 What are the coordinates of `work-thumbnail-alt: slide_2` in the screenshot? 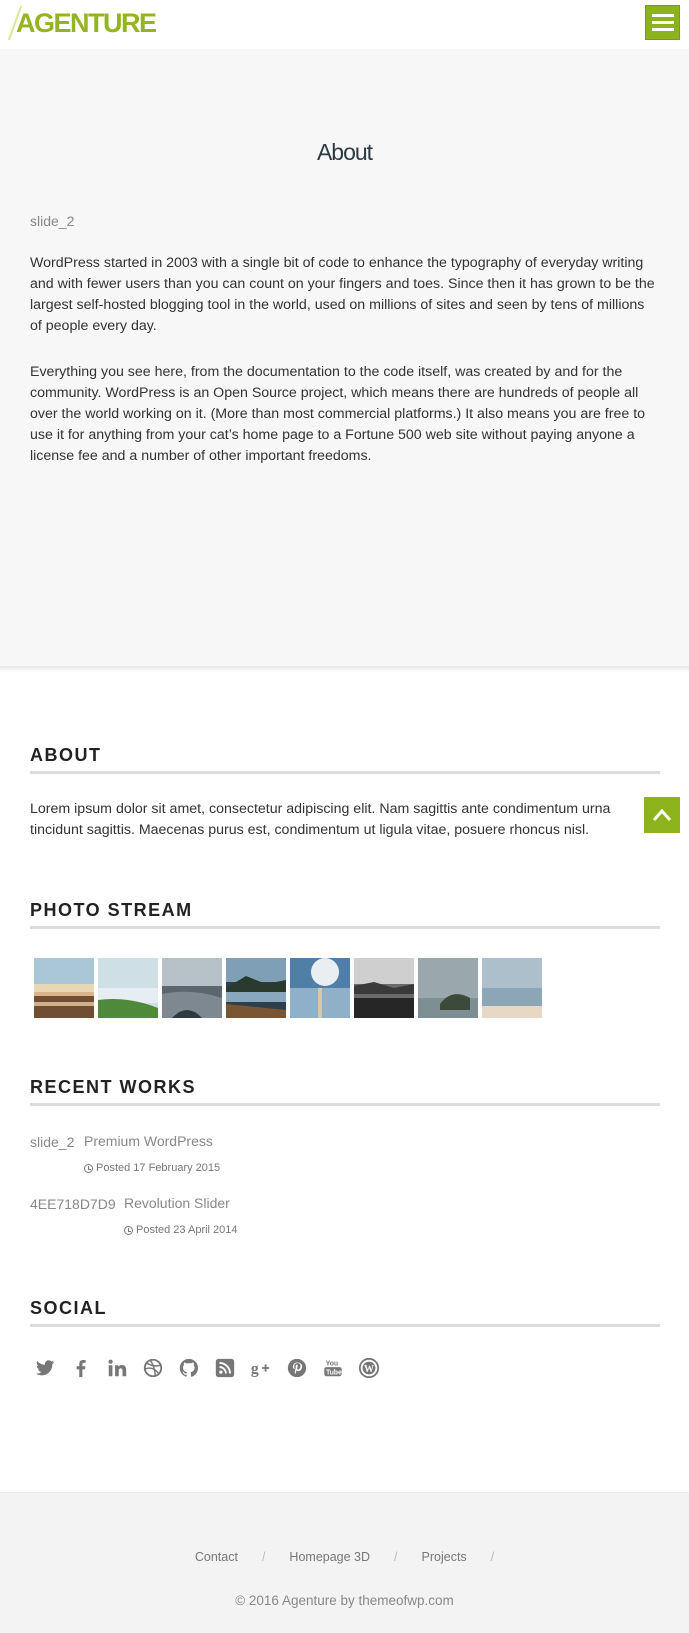 It's located at (52, 1142).